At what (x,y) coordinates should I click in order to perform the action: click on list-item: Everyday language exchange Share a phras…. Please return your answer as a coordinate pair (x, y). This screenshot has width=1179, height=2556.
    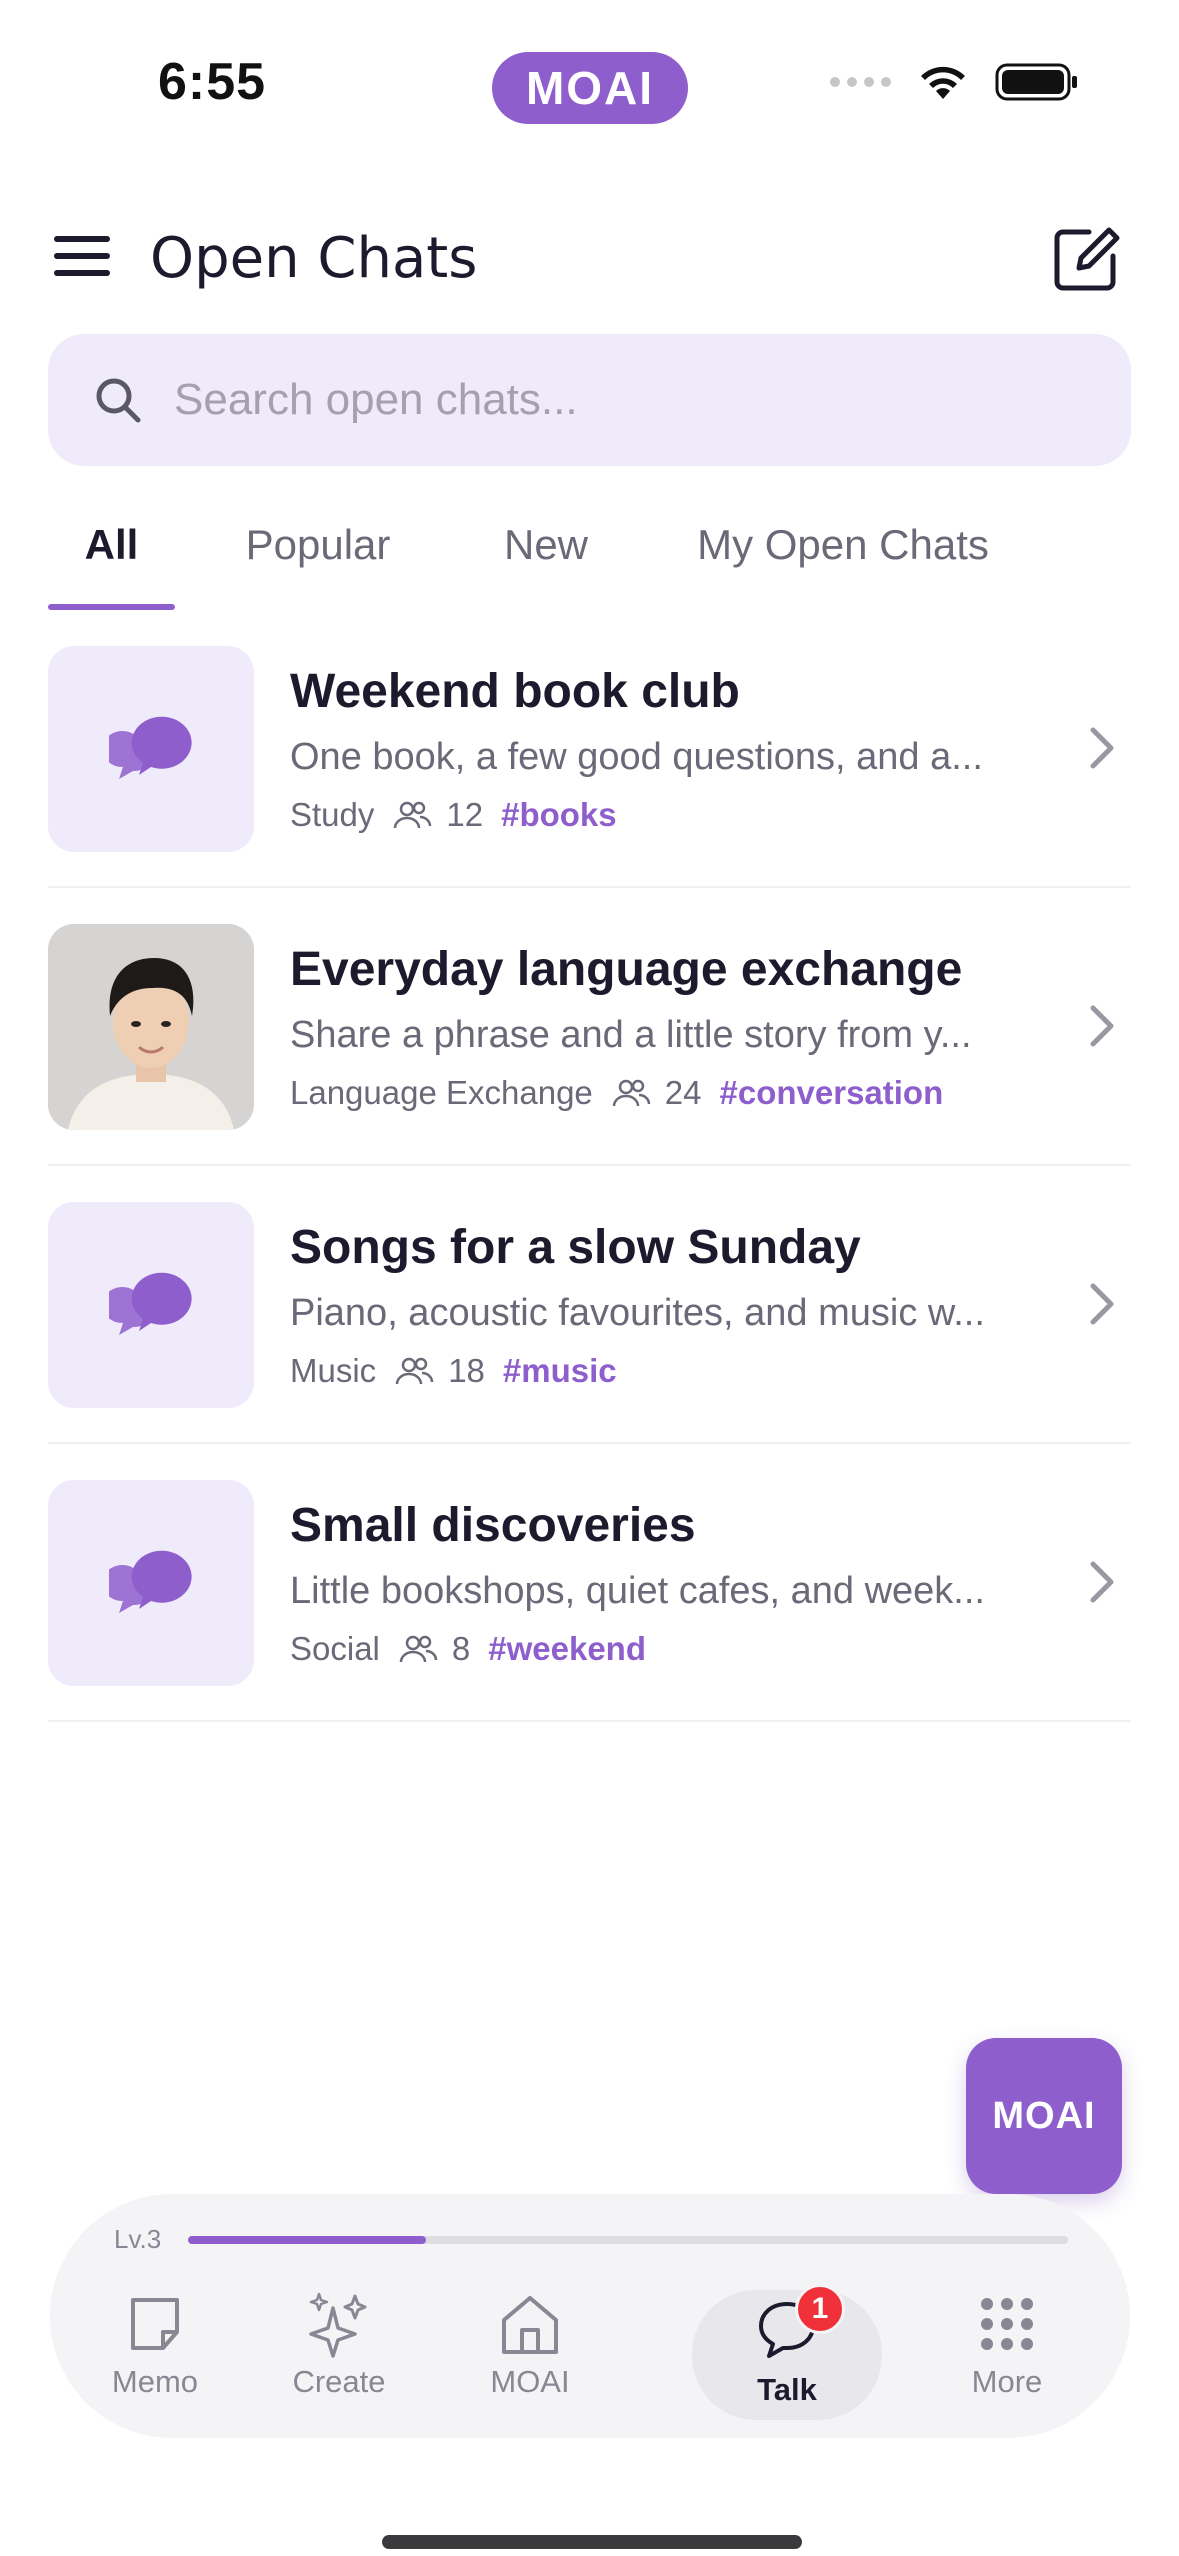
    Looking at the image, I should click on (589, 1027).